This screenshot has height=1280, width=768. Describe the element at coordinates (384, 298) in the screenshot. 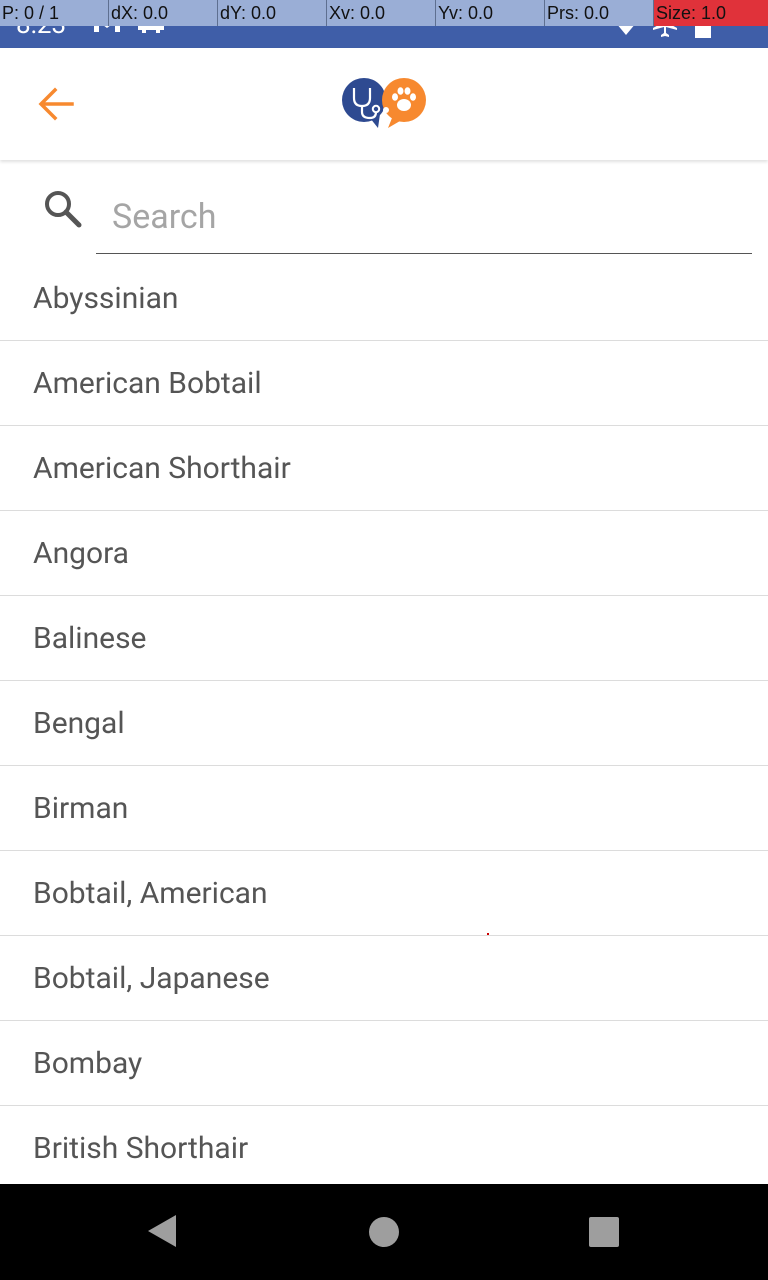

I see `list-item: Abyssinian` at that location.